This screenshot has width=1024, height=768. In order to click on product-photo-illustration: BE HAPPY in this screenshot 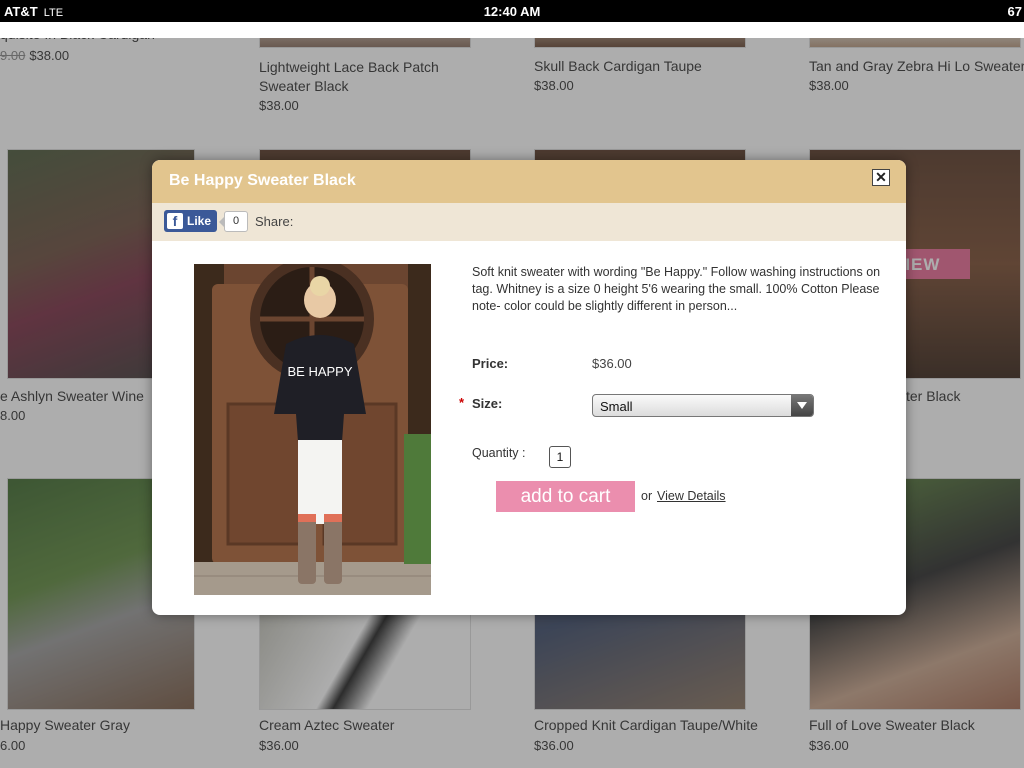, I will do `click(312, 429)`.